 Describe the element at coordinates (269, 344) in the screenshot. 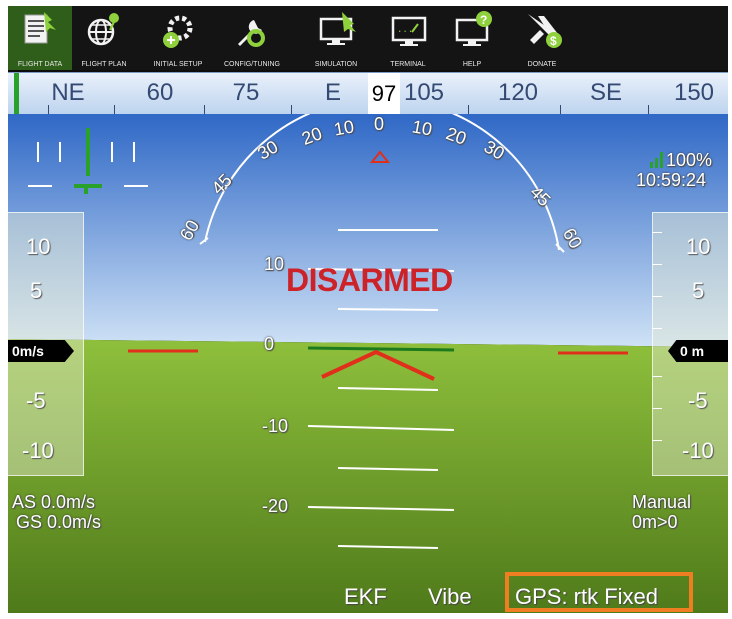

I see `pitch-label: 0` at that location.